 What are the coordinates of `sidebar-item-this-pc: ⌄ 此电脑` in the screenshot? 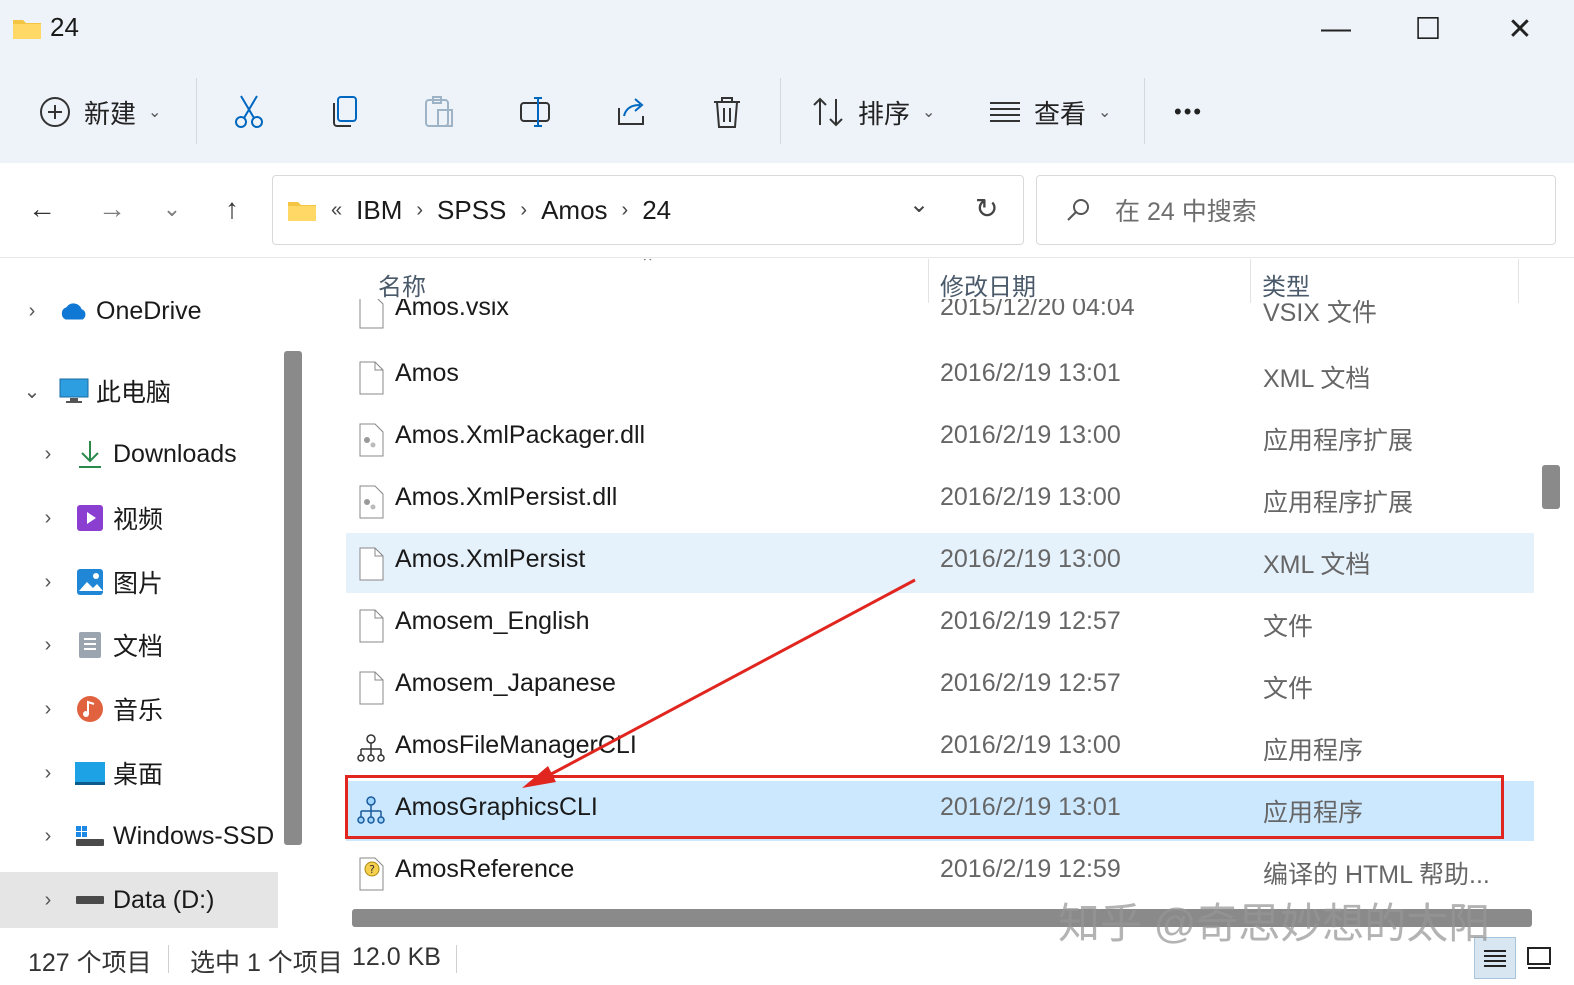 It's located at (139, 391).